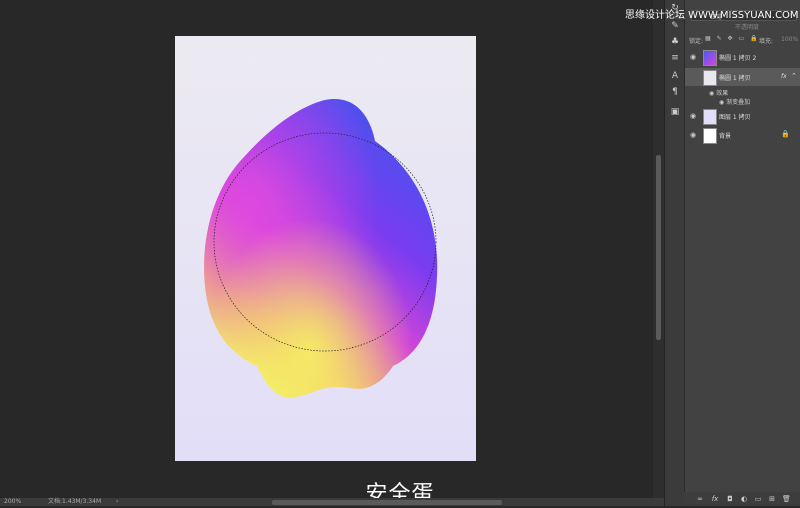  I want to click on layer-name: 椭圆 1 拷贝 2, so click(738, 58).